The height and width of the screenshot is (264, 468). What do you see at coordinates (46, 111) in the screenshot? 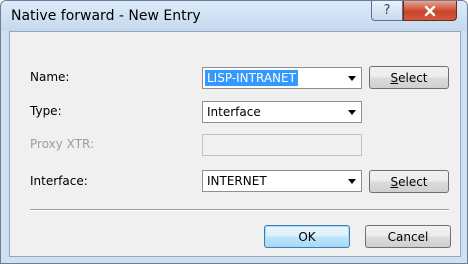
I see `type-label: Type:` at bounding box center [46, 111].